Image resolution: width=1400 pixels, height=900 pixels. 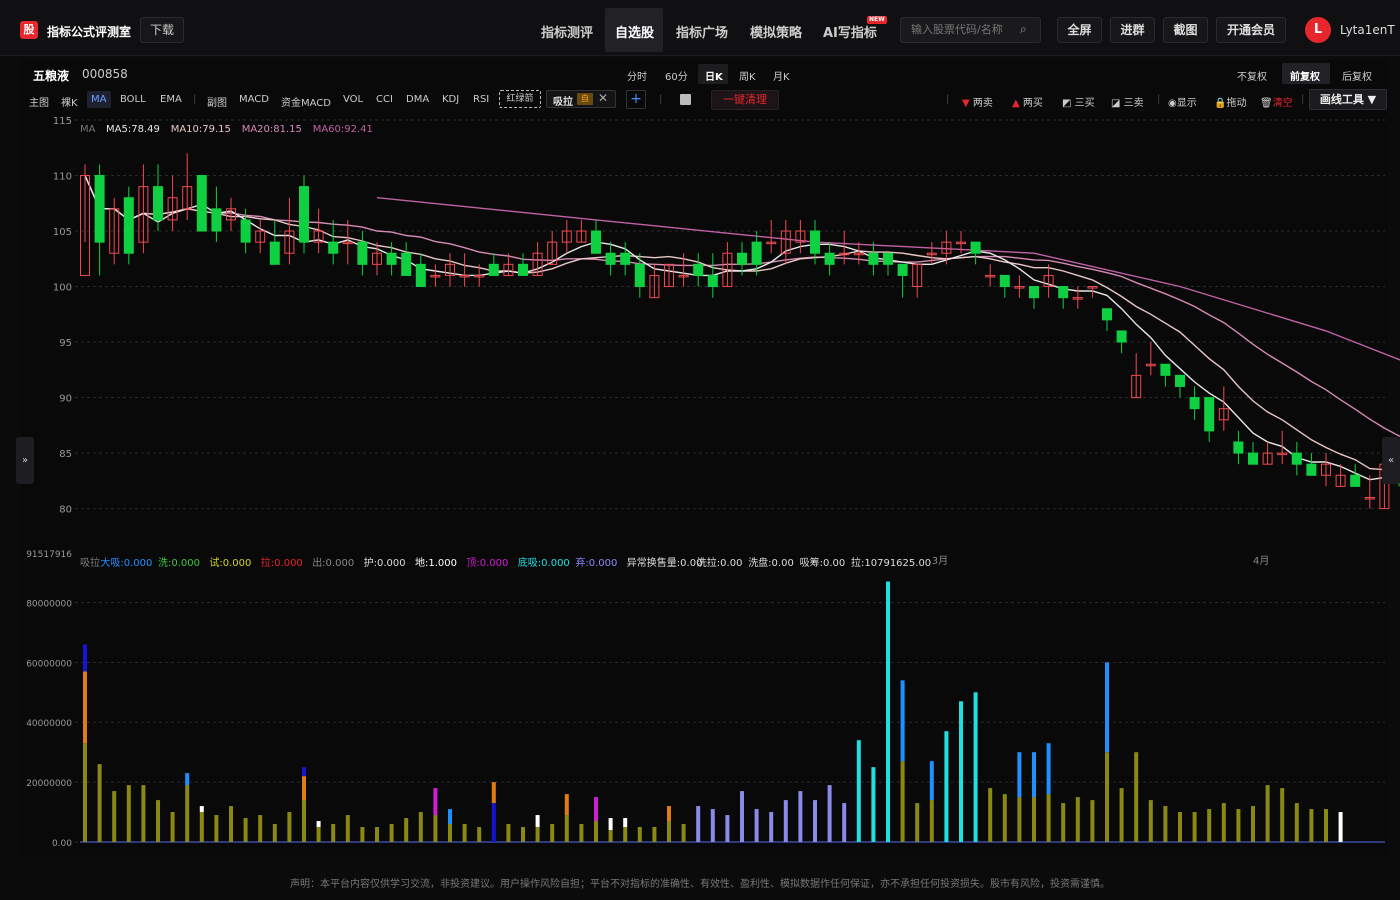 I want to click on close-icon: ✕, so click(x=603, y=98).